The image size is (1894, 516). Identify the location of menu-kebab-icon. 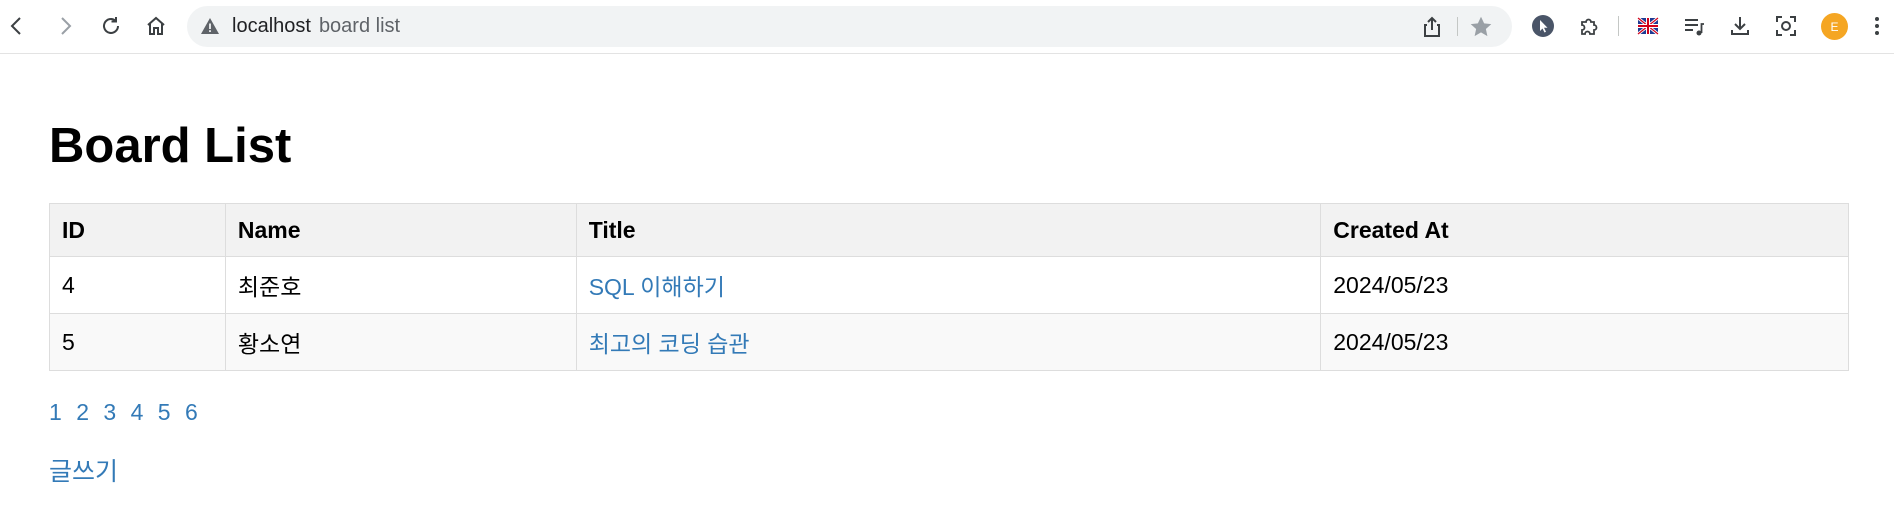
(1877, 26).